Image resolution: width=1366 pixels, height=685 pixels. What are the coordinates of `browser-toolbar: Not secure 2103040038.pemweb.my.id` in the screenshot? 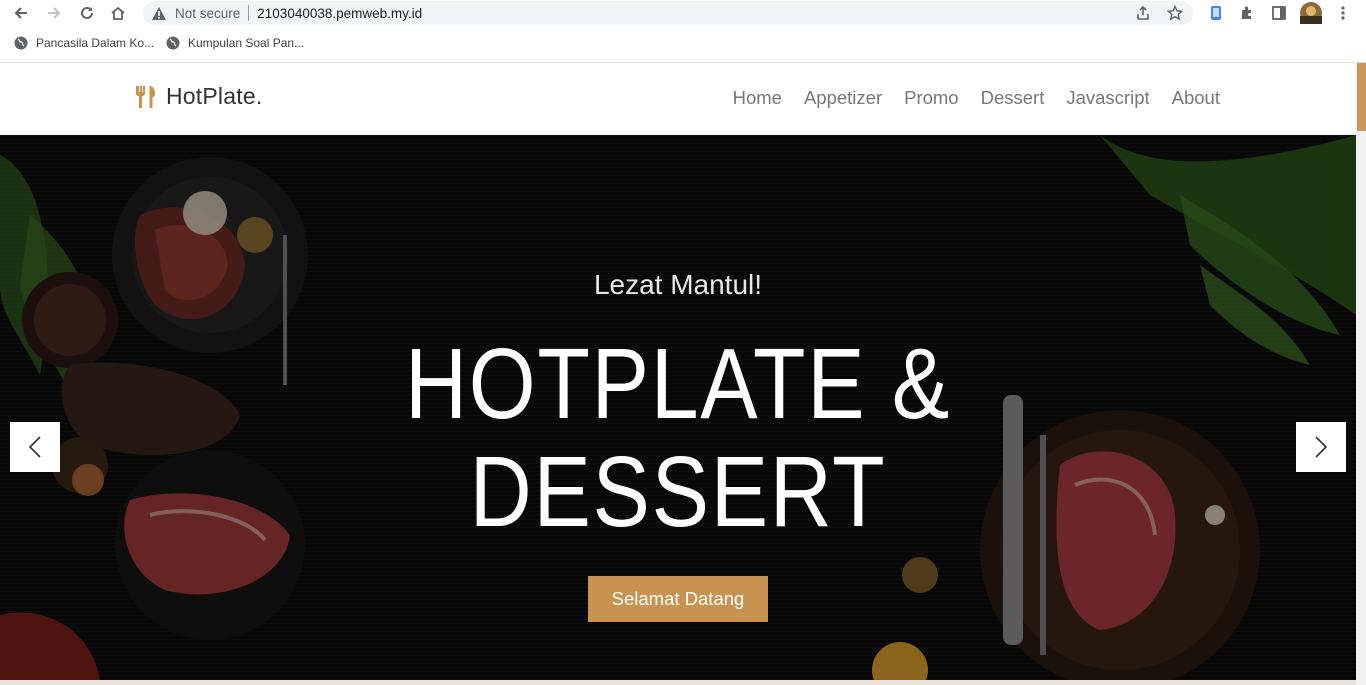 It's located at (683, 13).